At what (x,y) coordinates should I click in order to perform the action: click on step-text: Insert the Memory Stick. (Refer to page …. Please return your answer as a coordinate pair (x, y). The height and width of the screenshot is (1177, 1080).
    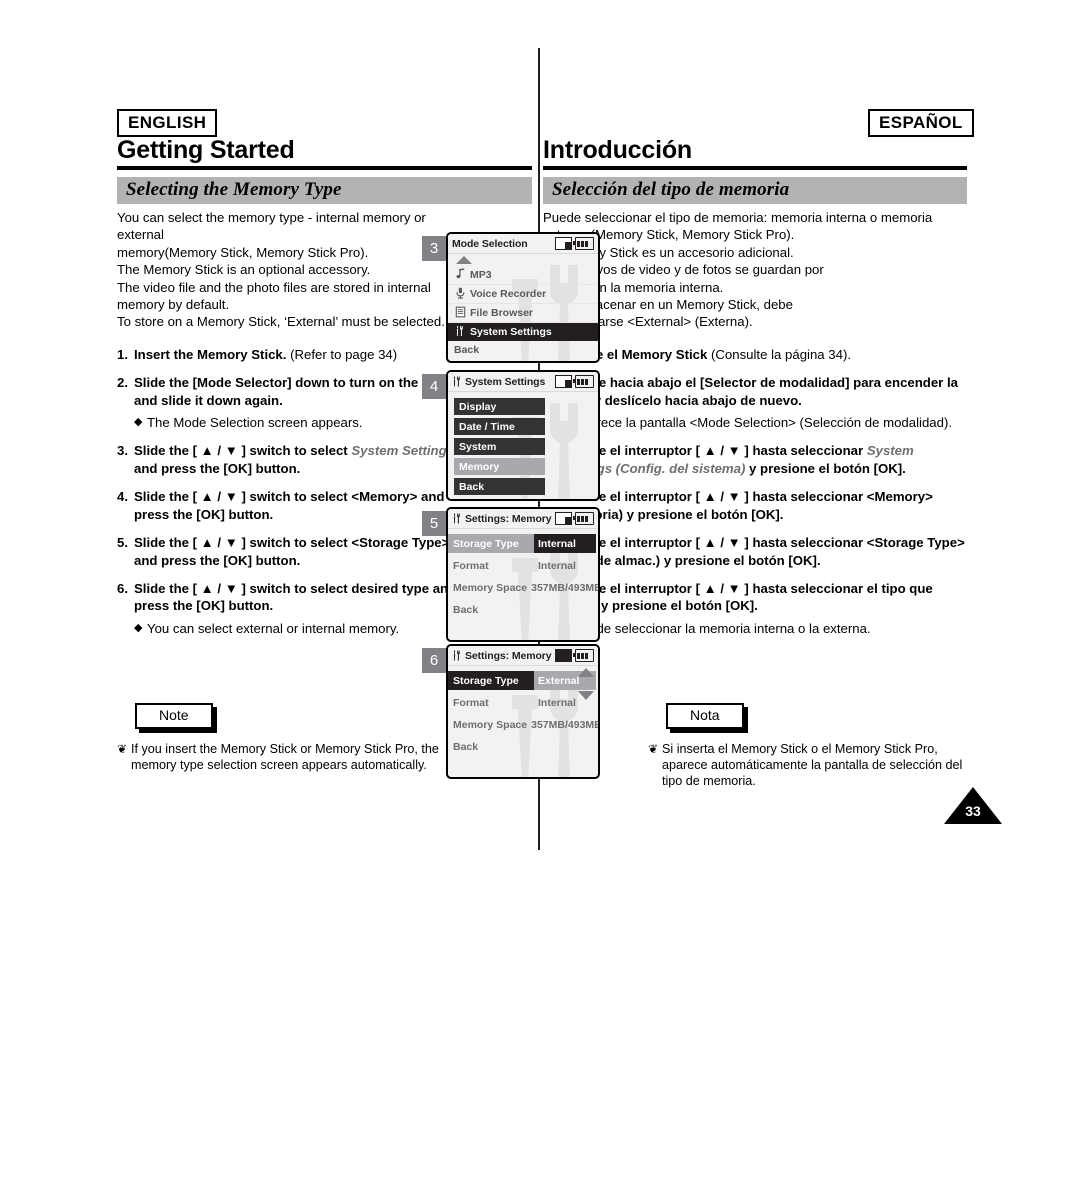
    Looking at the image, I should click on (295, 354).